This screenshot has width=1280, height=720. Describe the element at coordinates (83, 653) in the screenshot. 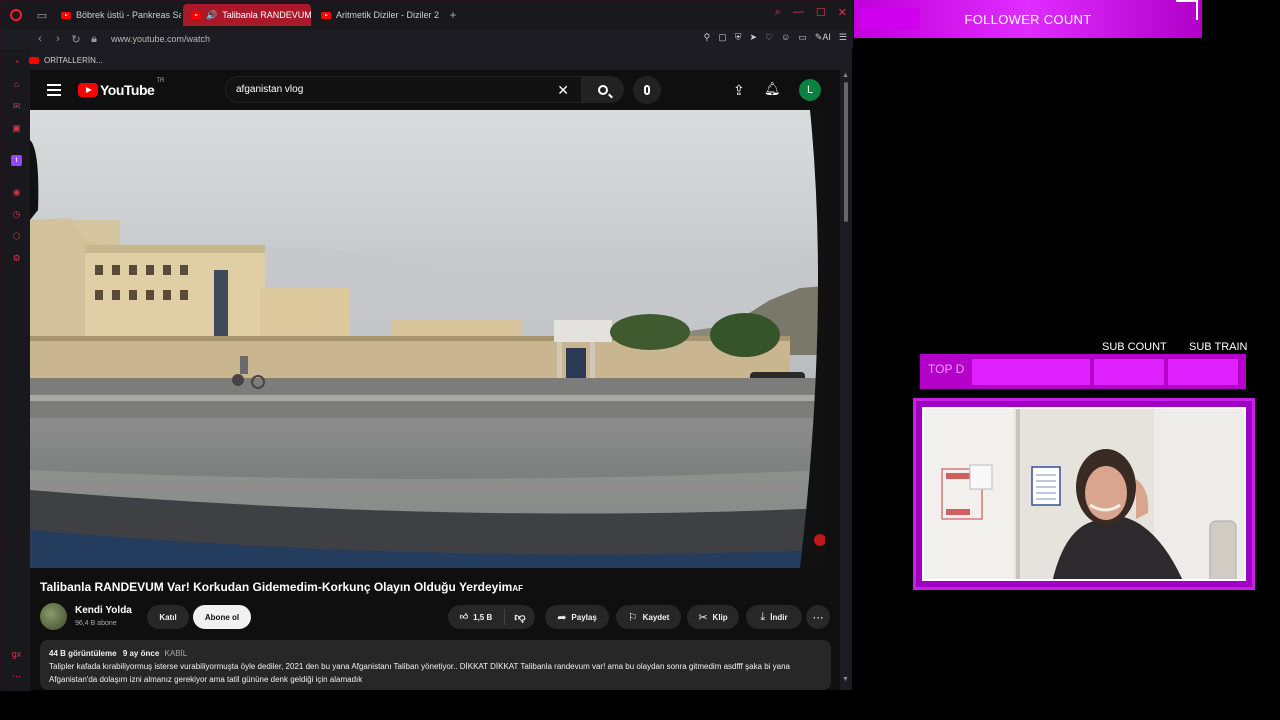

I see `view-count: 44 B görüntüleme` at that location.